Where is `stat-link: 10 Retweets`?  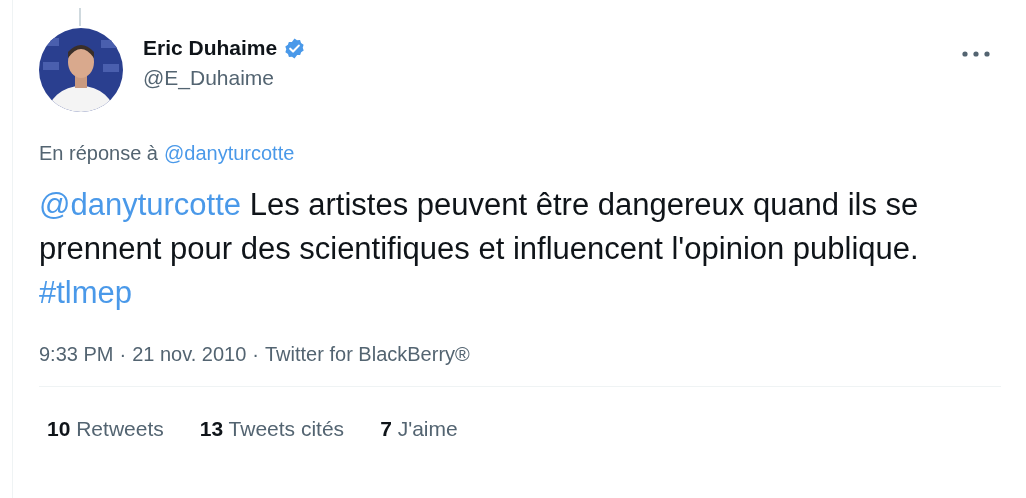 stat-link: 10 Retweets is located at coordinates (105, 429).